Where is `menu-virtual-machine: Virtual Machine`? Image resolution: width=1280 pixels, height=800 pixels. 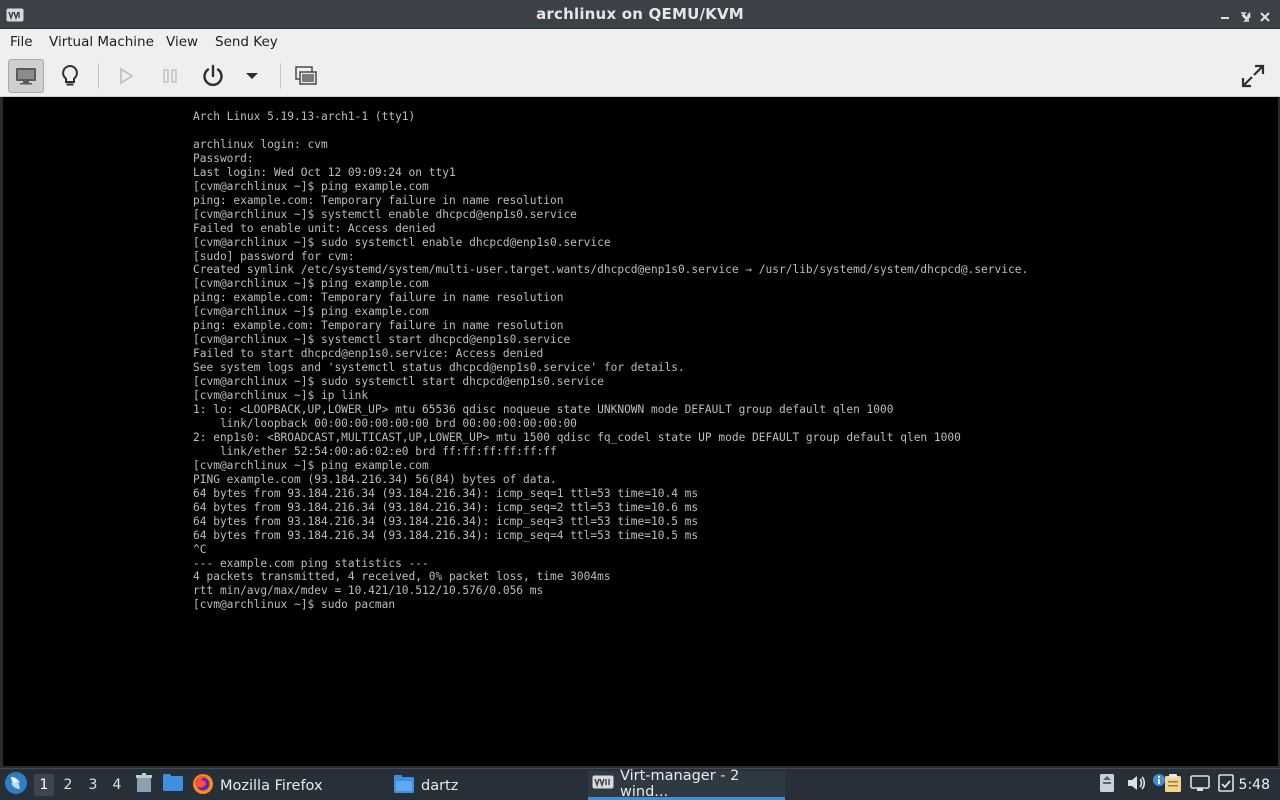 menu-virtual-machine: Virtual Machine is located at coordinates (101, 42).